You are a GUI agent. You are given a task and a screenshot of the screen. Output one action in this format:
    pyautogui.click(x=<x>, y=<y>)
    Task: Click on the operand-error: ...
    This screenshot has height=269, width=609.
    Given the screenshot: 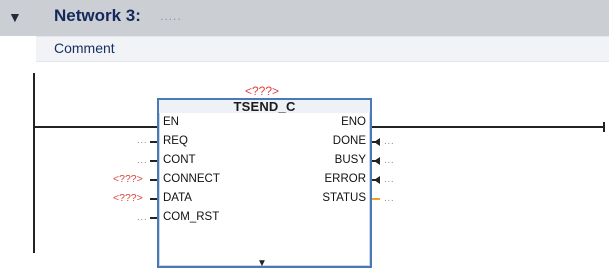 What is the action you would take?
    pyautogui.click(x=389, y=179)
    